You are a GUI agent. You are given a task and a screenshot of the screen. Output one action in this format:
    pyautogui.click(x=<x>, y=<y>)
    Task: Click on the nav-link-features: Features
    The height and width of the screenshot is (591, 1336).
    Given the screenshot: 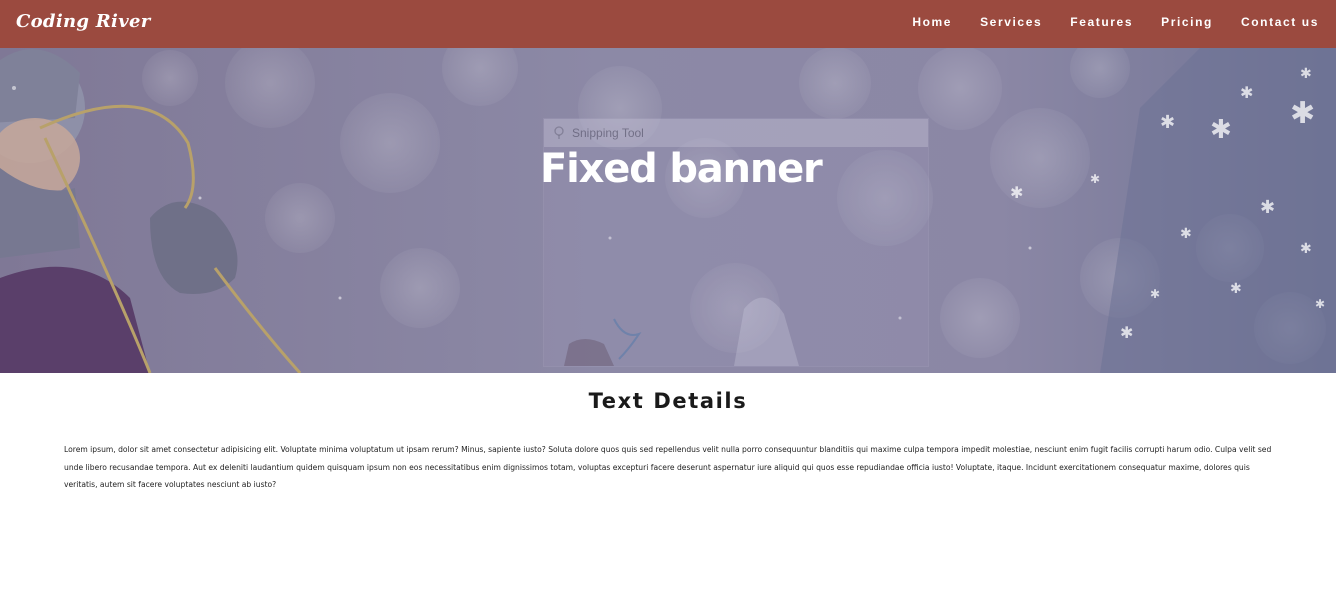 What is the action you would take?
    pyautogui.click(x=1101, y=22)
    